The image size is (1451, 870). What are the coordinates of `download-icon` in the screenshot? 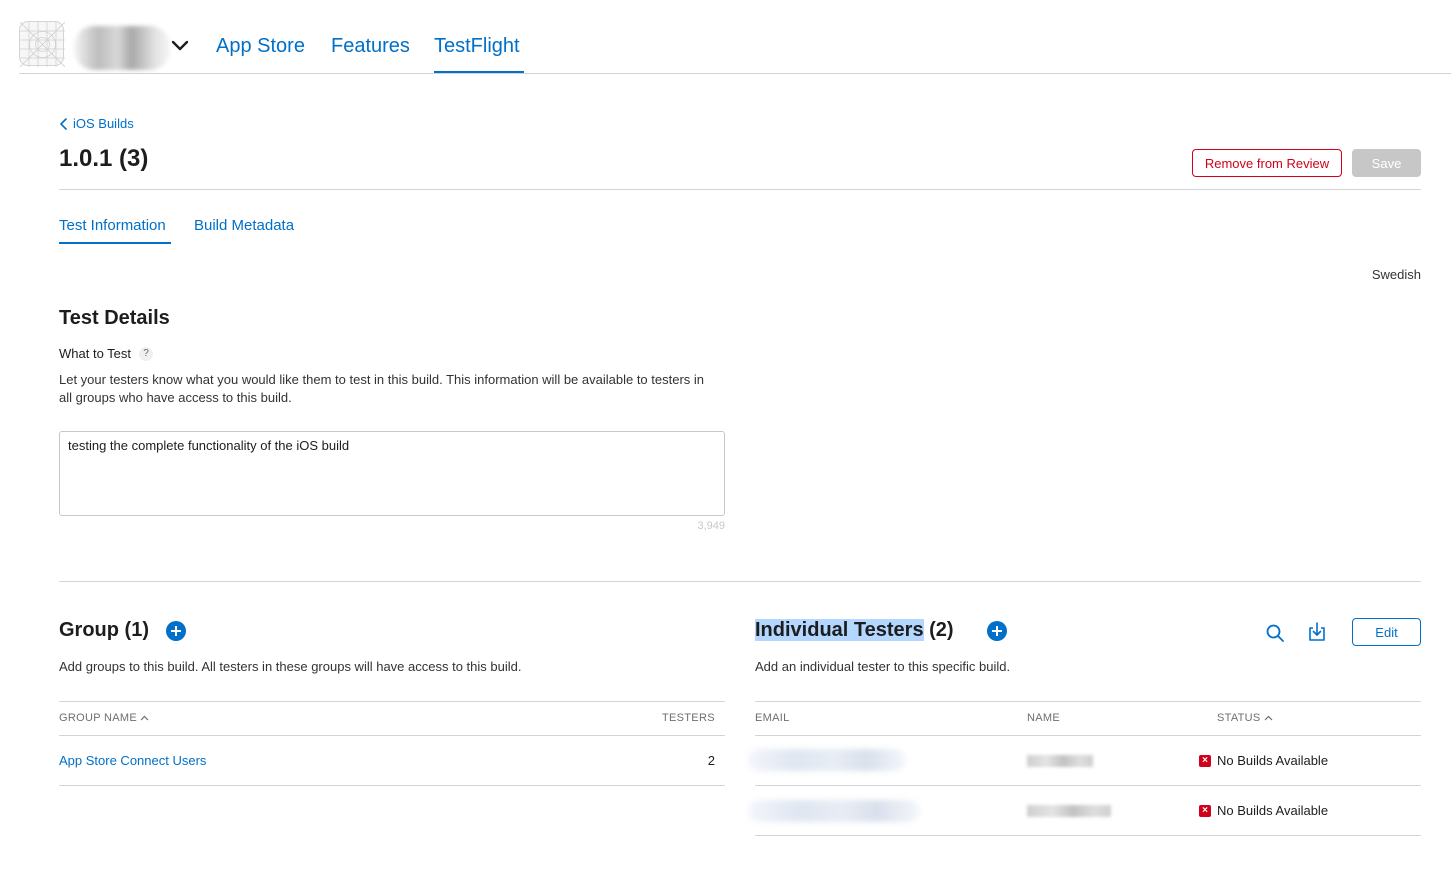 It's located at (1317, 632).